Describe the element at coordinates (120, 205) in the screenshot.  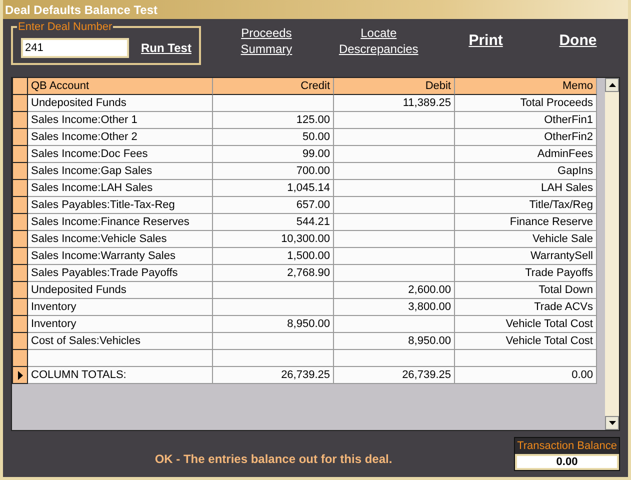
I see `table-cell: Sales Payables:Title-Tax-Reg` at that location.